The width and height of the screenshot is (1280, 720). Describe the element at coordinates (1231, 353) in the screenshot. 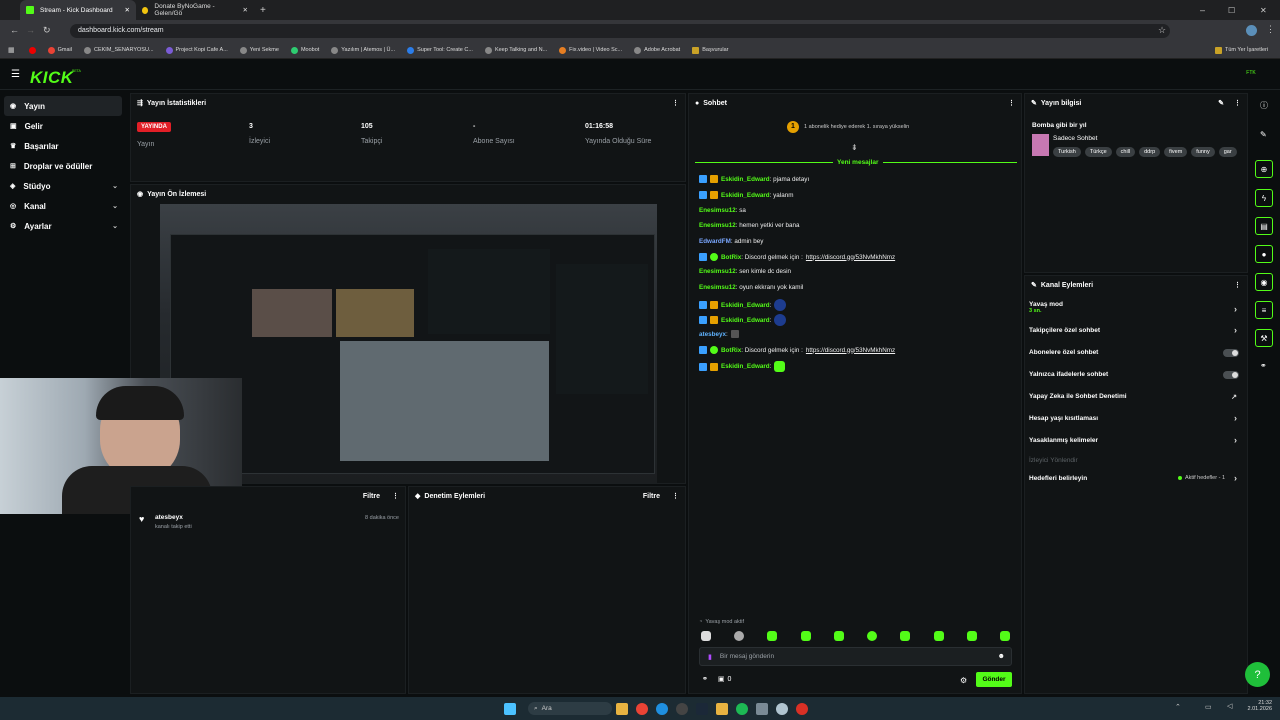

I see `subs-chat-toggle` at that location.